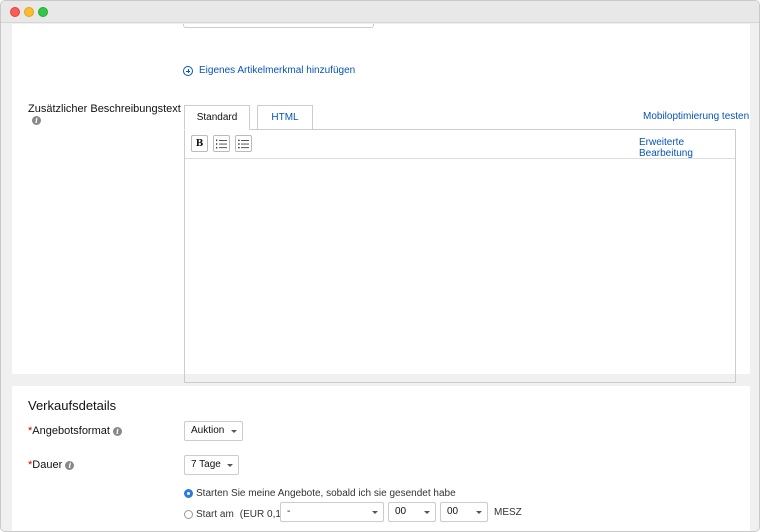  I want to click on section-title: Verkaufsdetails, so click(72, 405).